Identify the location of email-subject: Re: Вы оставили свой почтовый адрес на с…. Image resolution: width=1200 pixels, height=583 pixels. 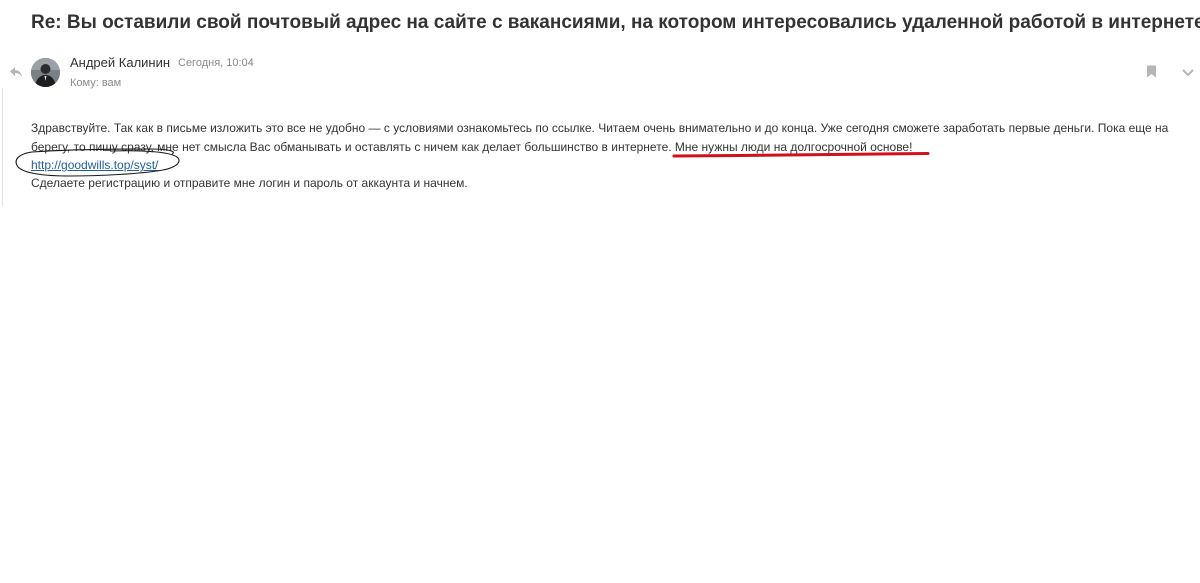
(615, 22).